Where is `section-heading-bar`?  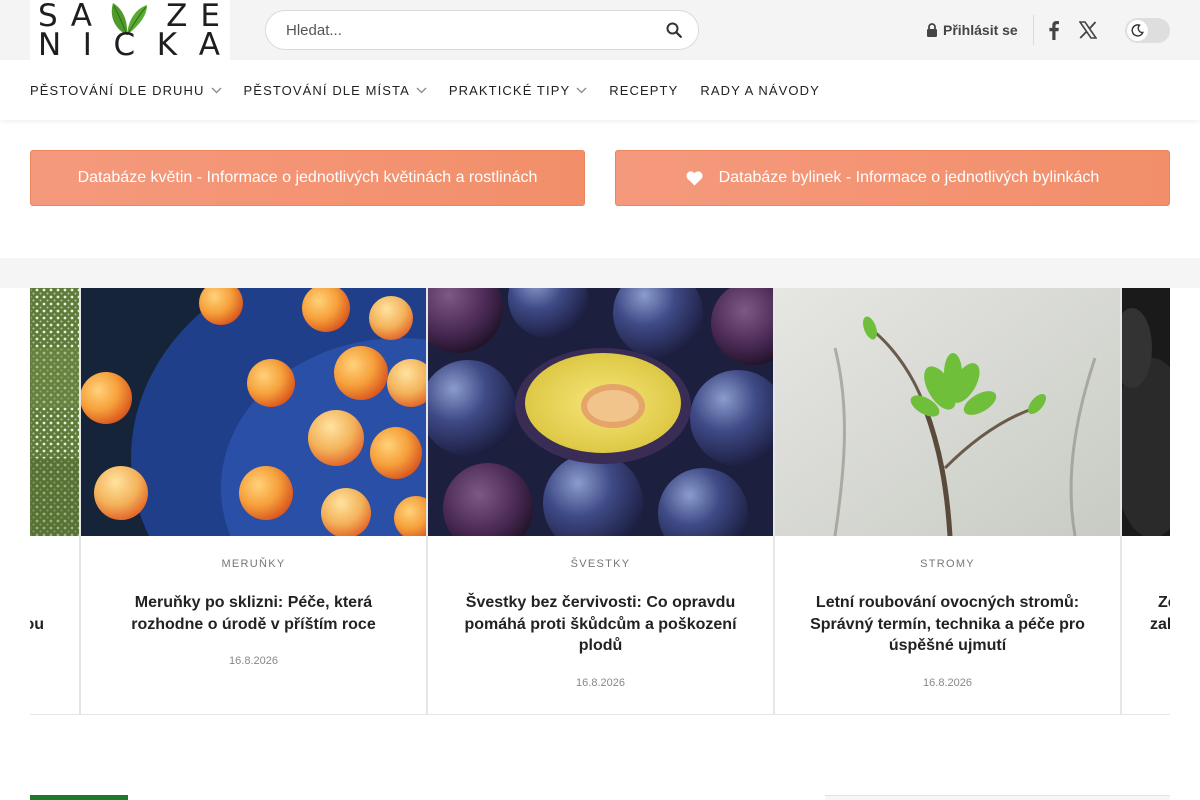 section-heading-bar is located at coordinates (79, 797).